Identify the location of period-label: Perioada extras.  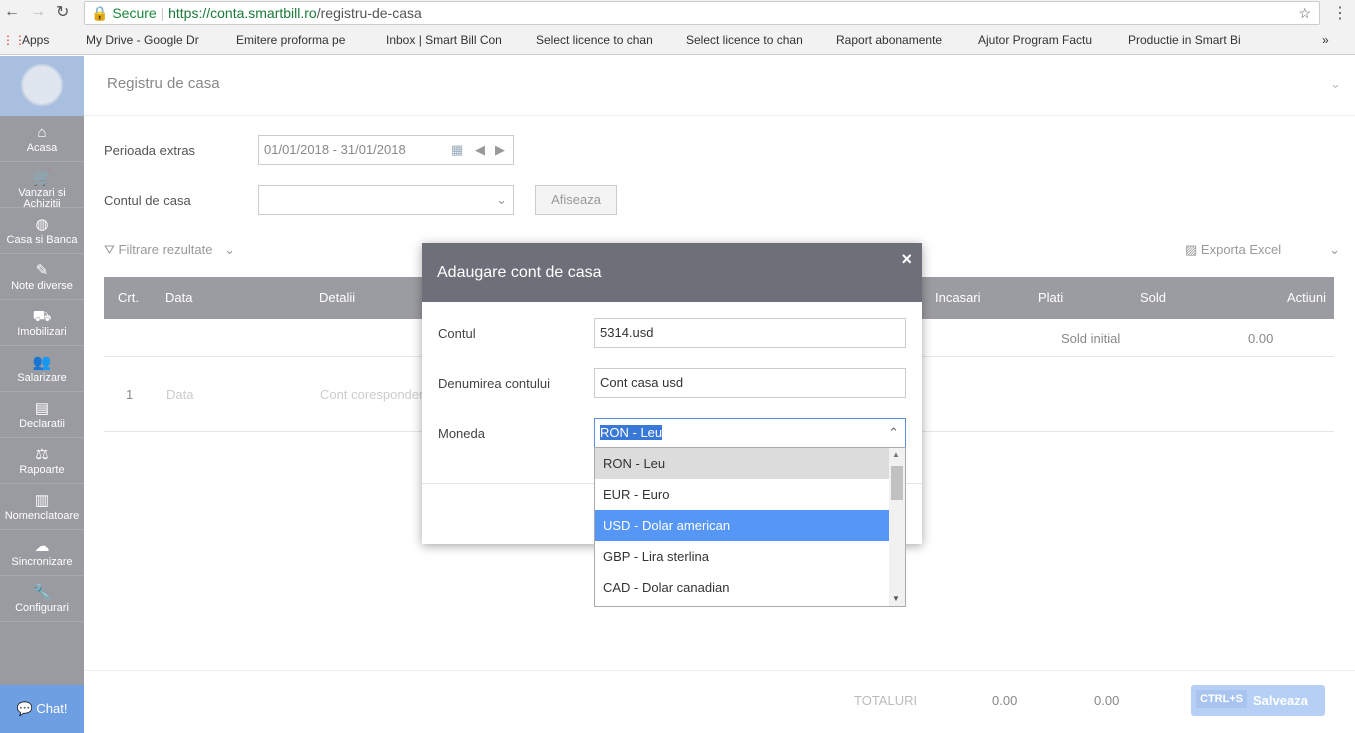
(150, 150).